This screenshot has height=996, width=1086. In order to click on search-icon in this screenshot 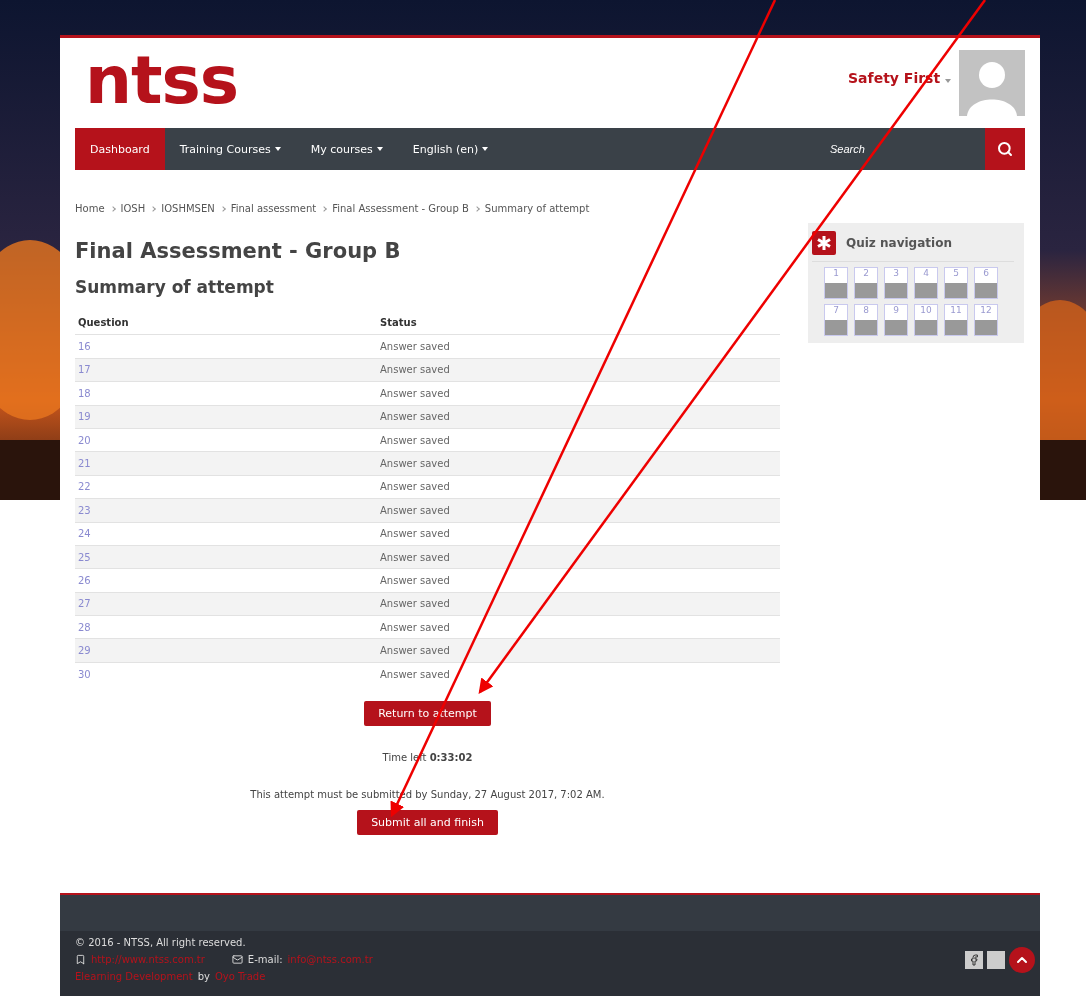, I will do `click(1005, 149)`.